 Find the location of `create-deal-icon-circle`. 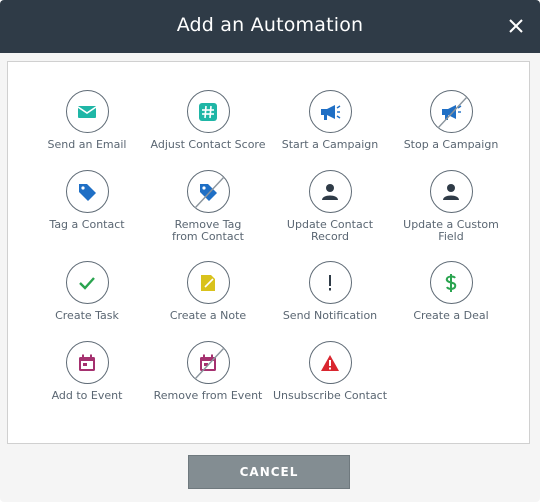

create-deal-icon-circle is located at coordinates (451, 282).